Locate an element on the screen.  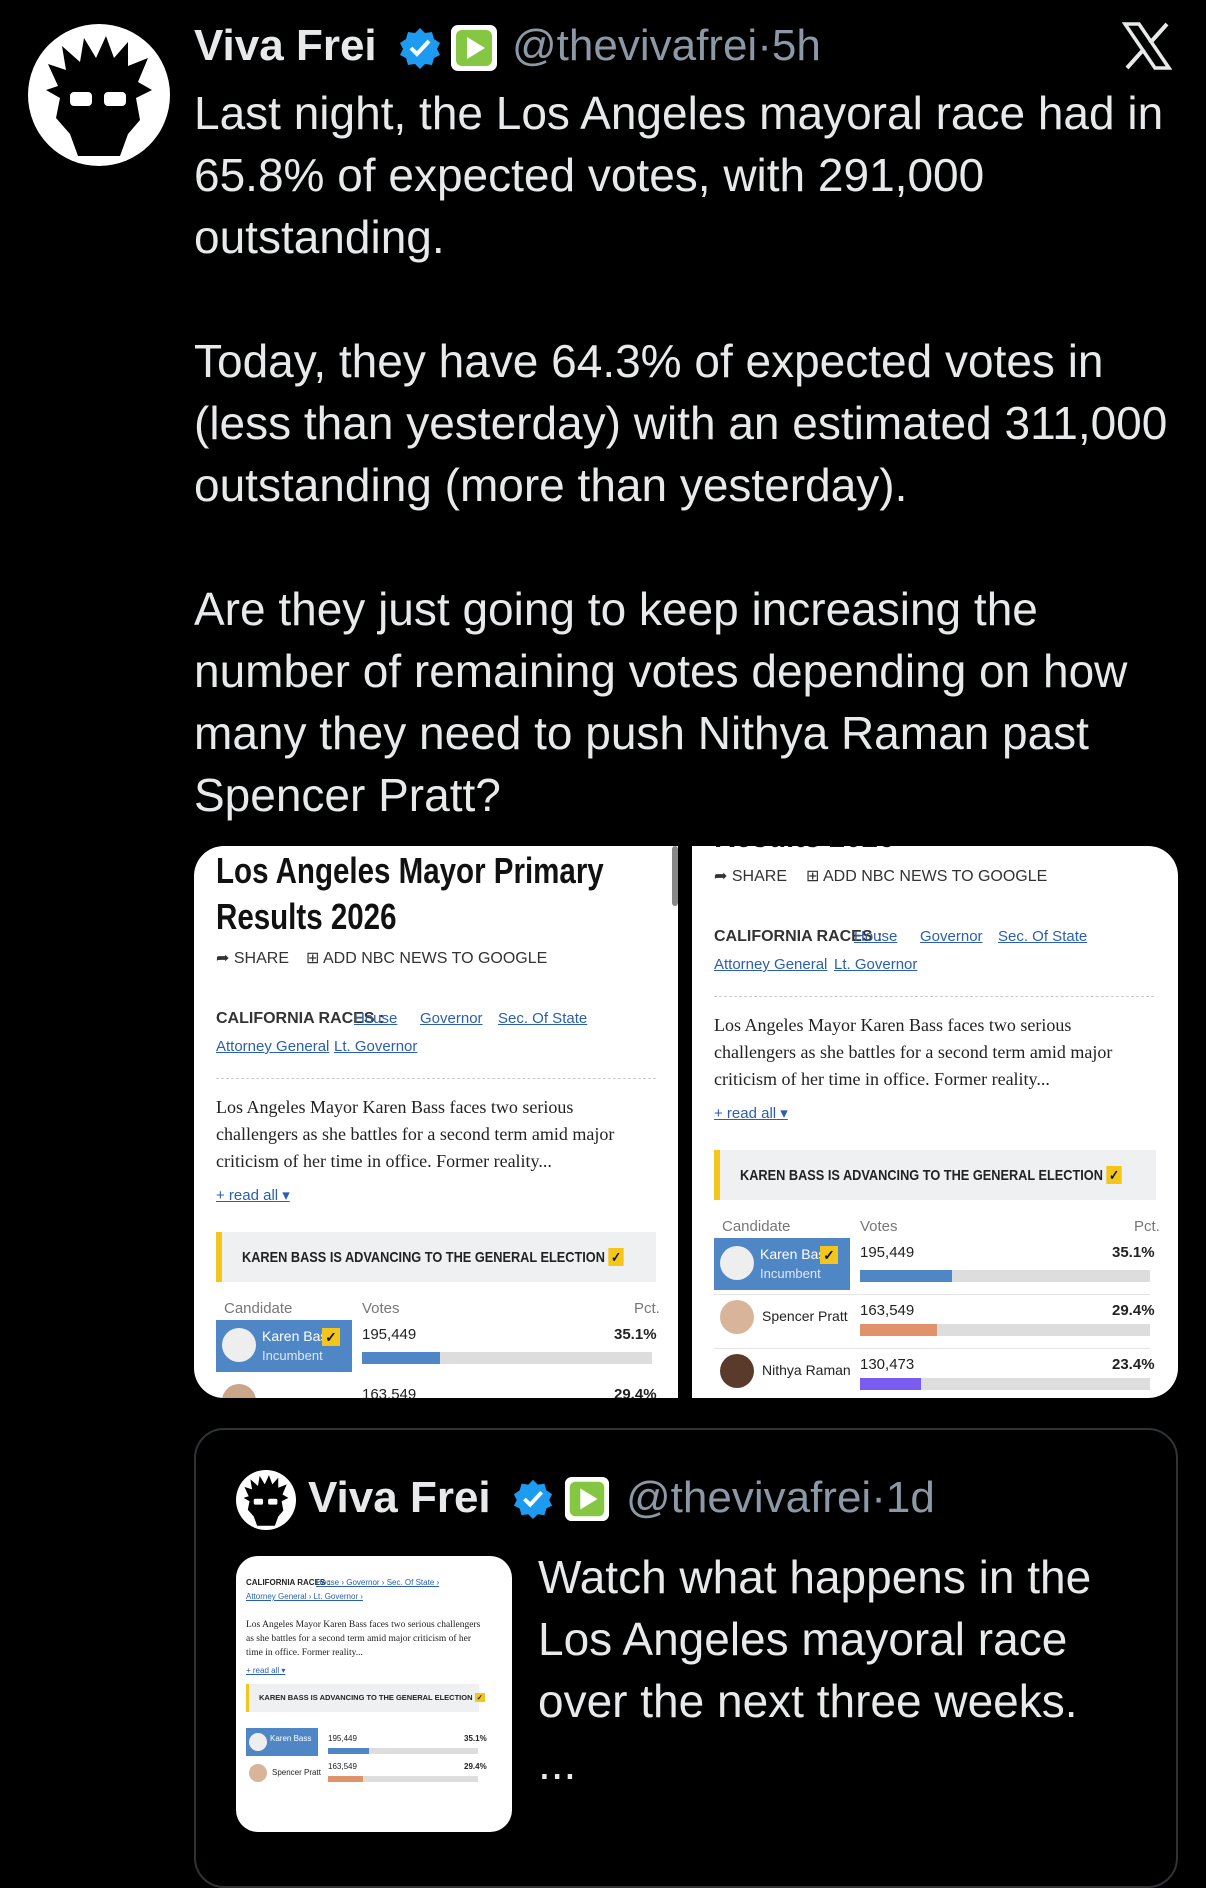
candidate-name: Karen Bass is located at coordinates (291, 1738).